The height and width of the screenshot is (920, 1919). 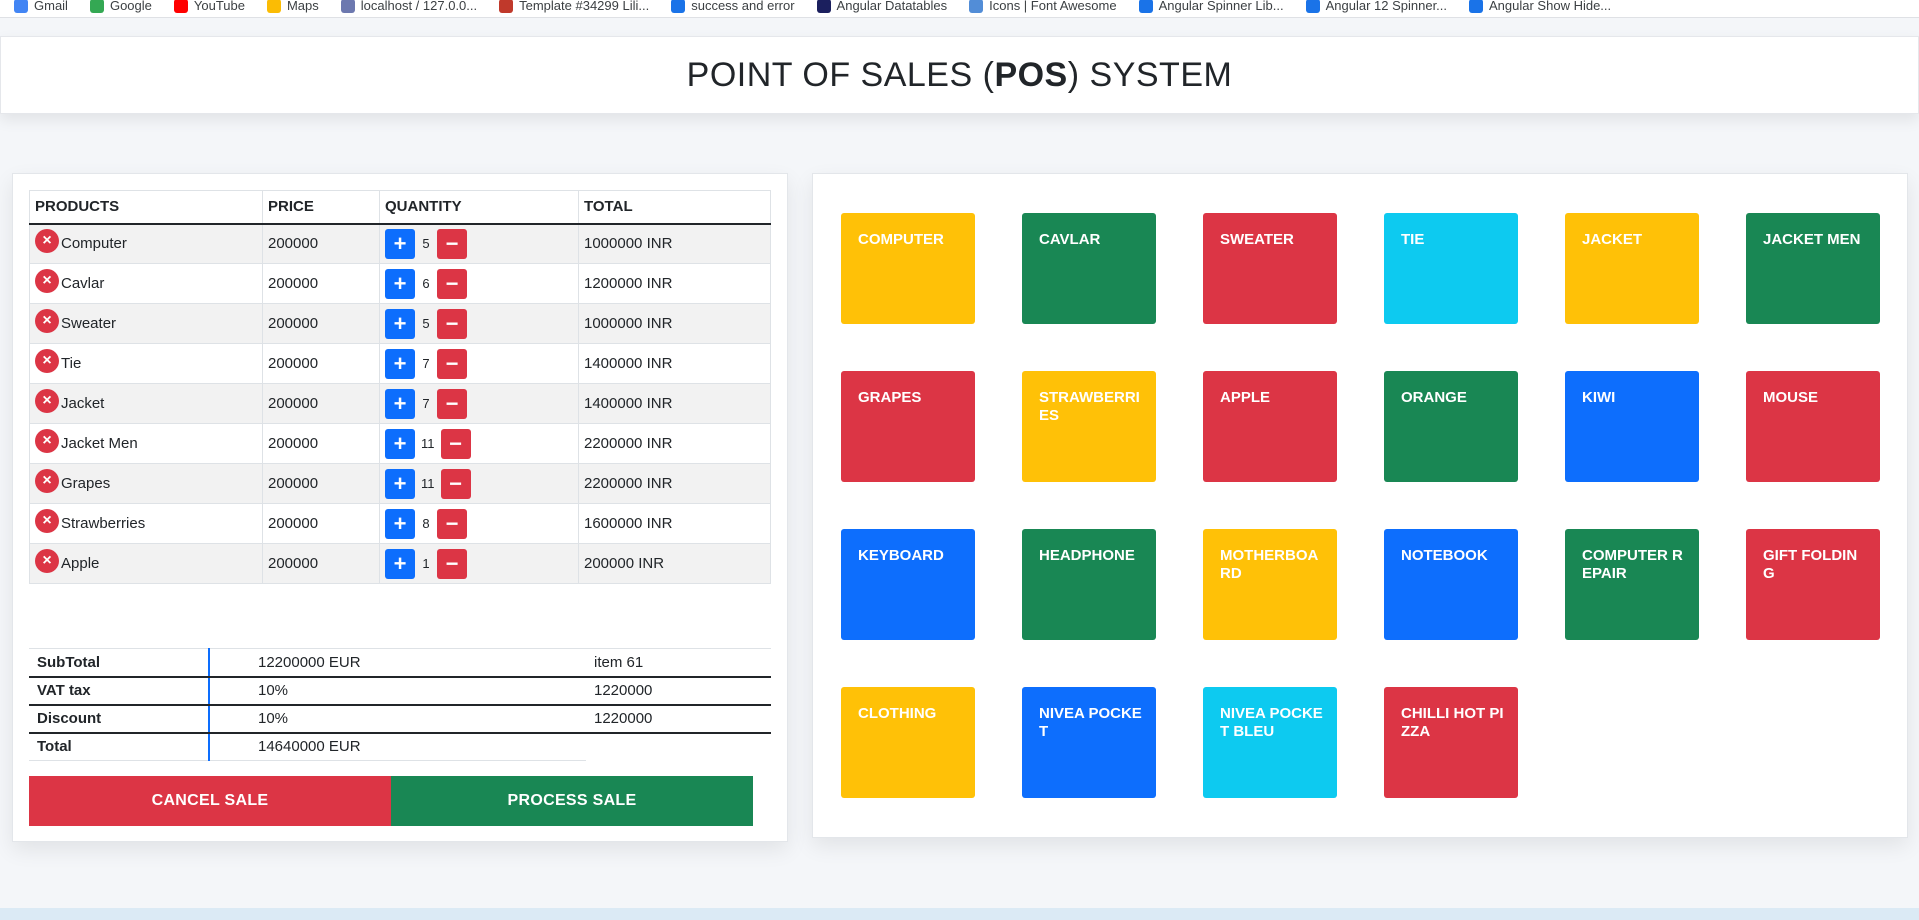 What do you see at coordinates (1270, 426) in the screenshot?
I see `product-tile: APPLE` at bounding box center [1270, 426].